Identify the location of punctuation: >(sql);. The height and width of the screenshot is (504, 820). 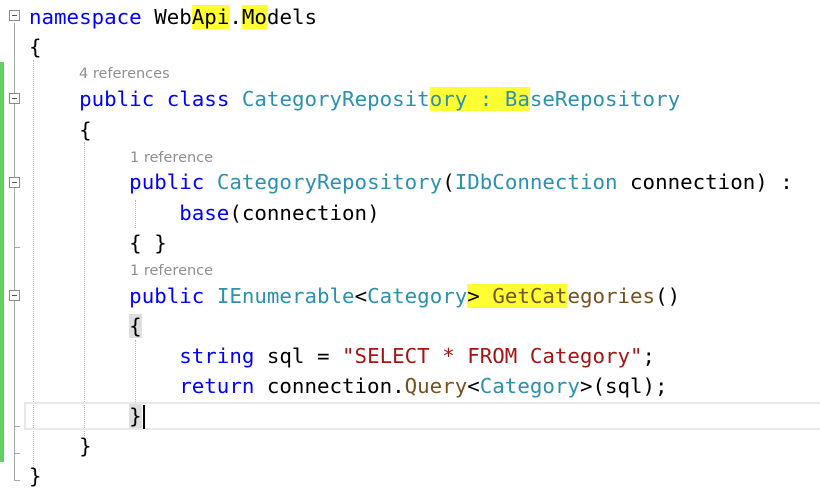
(623, 386).